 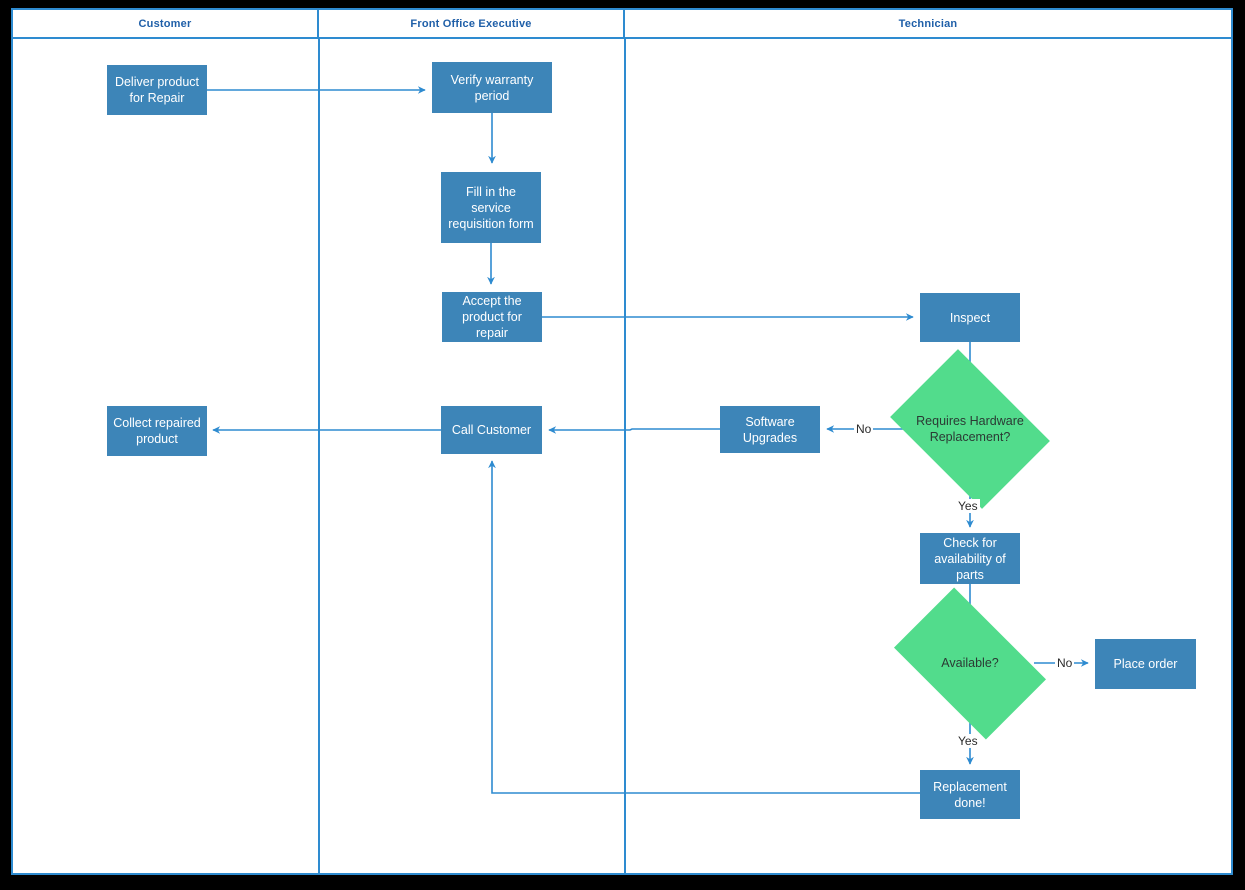 I want to click on lane-header-customer-label: Customer, so click(x=165, y=23).